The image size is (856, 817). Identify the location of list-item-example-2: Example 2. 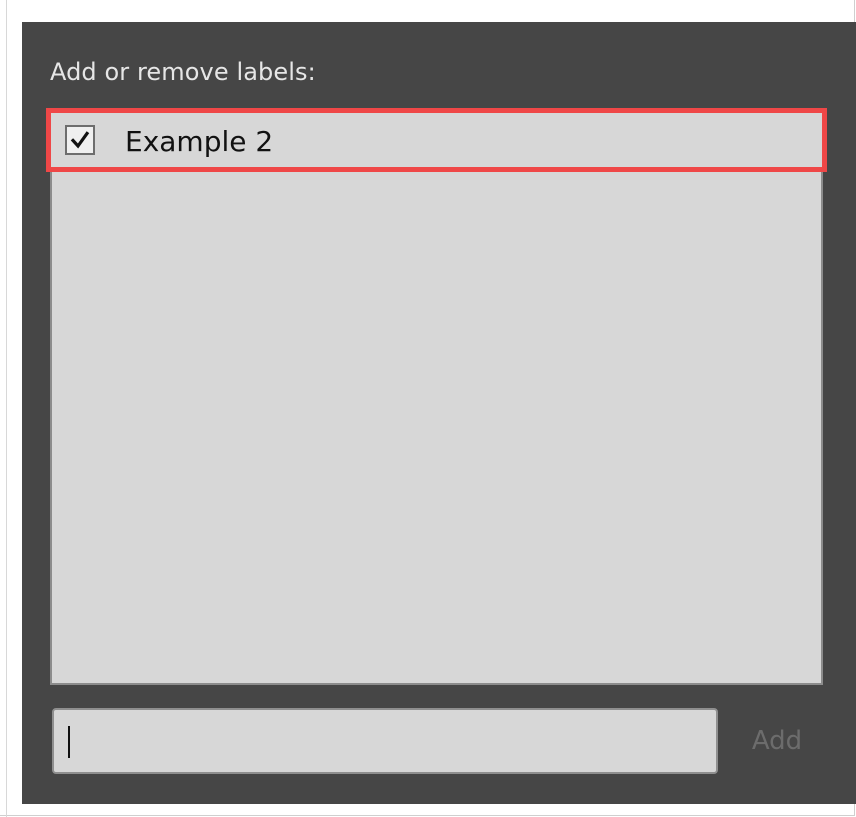
(436, 140).